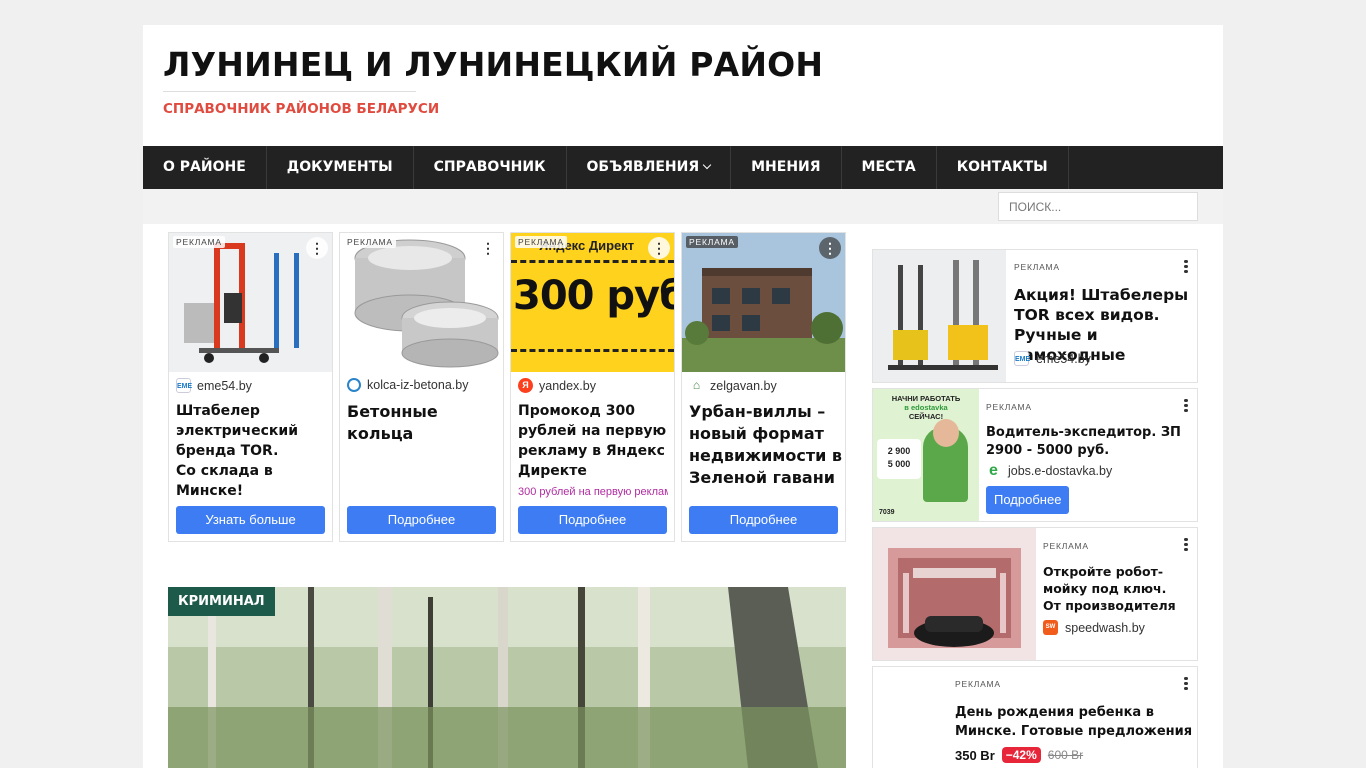  I want to click on nav-item-label: СПРАВОЧНИК, so click(489, 167).